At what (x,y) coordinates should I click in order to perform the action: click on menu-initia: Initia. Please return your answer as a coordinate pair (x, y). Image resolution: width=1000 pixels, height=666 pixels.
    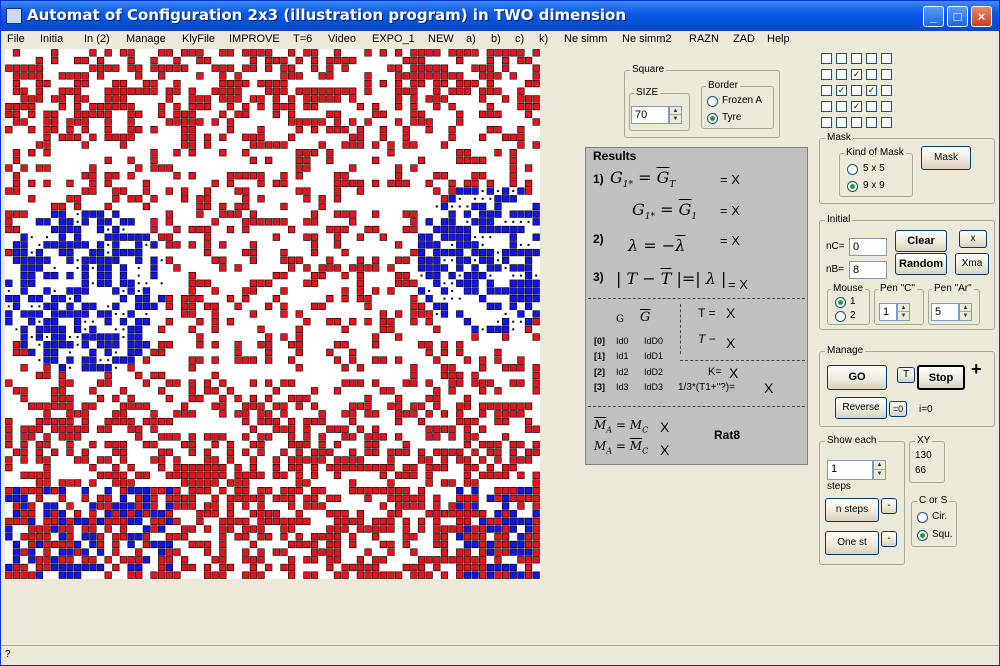
    Looking at the image, I should click on (51, 39).